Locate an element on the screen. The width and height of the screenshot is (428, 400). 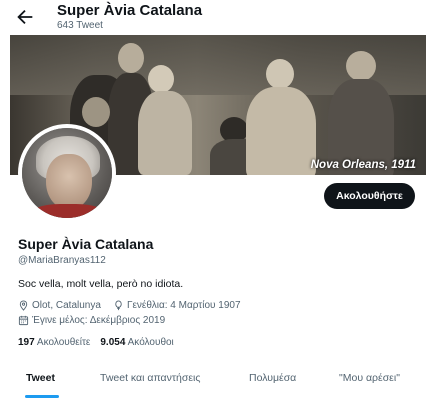
follow-stats: 197 Ακολουθείτε 9.054 Ακόλουθοι is located at coordinates (101, 342).